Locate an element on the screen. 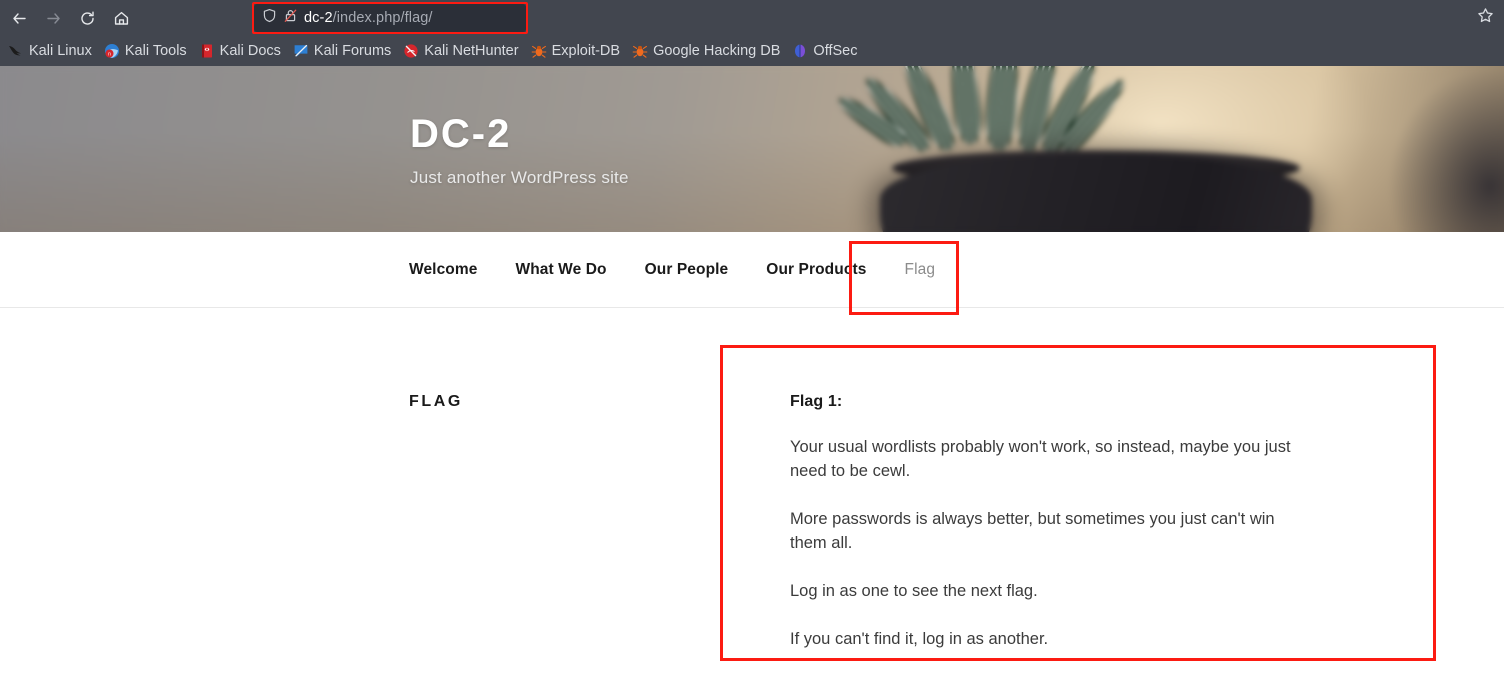 The width and height of the screenshot is (1504, 679). back-button is located at coordinates (19, 18).